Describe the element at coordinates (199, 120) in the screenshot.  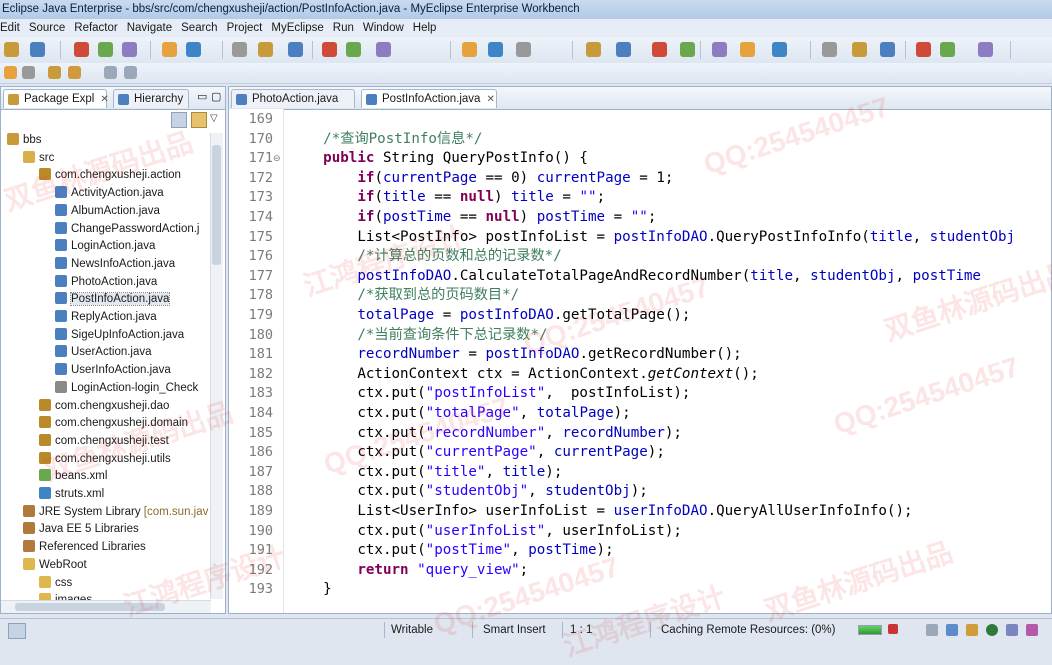
I see `link-with-editor-icon` at that location.